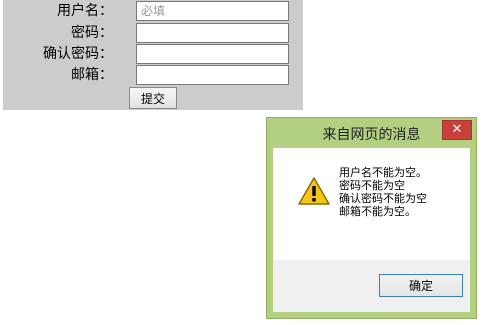 The width and height of the screenshot is (493, 325). I want to click on username-input, so click(212, 11).